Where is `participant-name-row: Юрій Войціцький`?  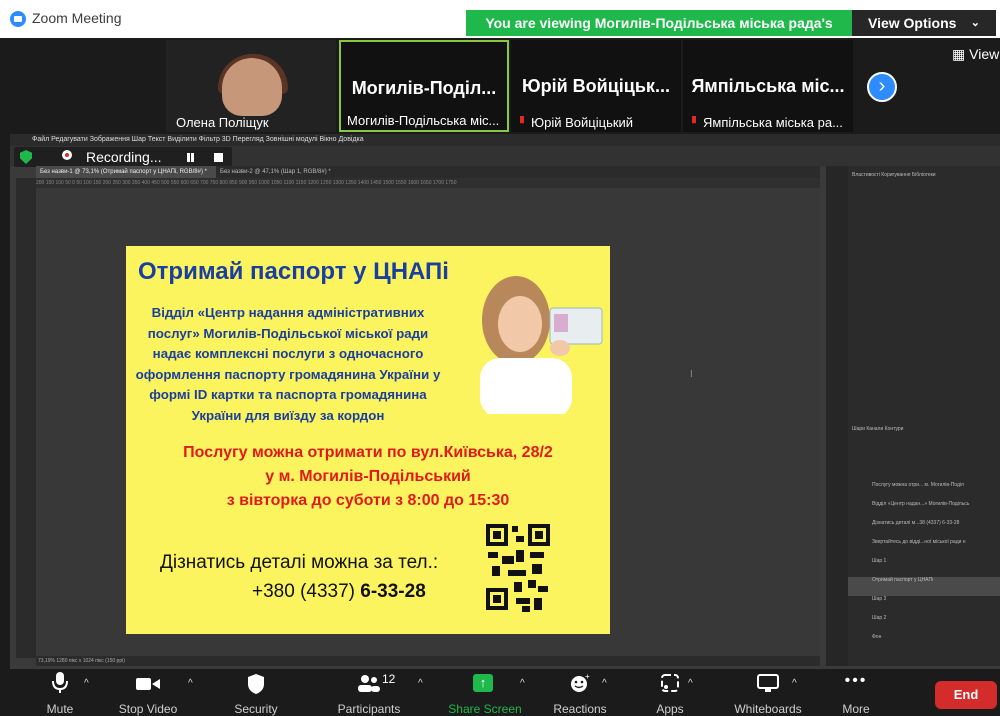 participant-name-row: Юрій Войціцький is located at coordinates (575, 122).